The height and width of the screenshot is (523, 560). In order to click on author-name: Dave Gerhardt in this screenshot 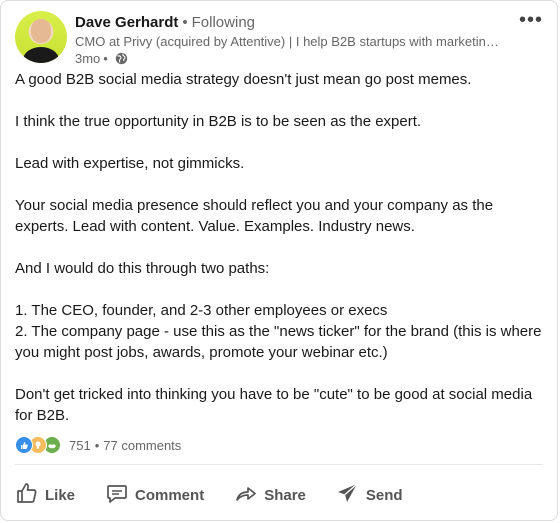, I will do `click(126, 22)`.